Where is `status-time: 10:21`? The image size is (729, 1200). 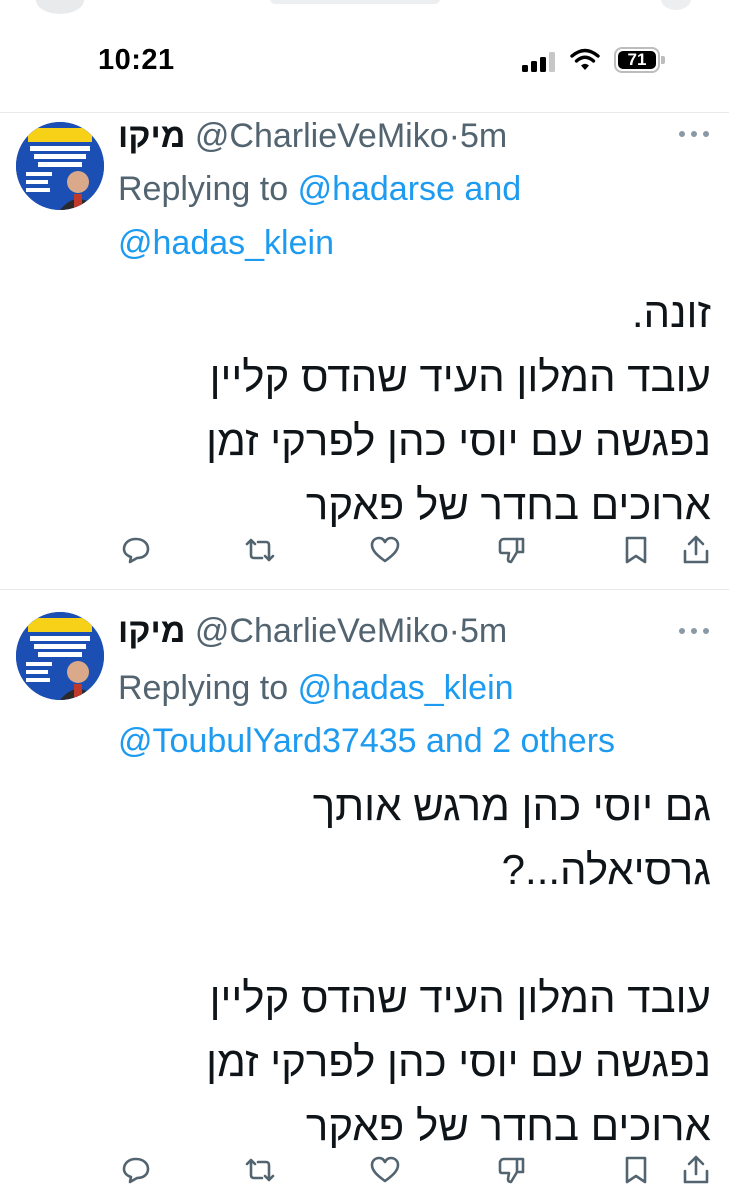
status-time: 10:21 is located at coordinates (136, 60).